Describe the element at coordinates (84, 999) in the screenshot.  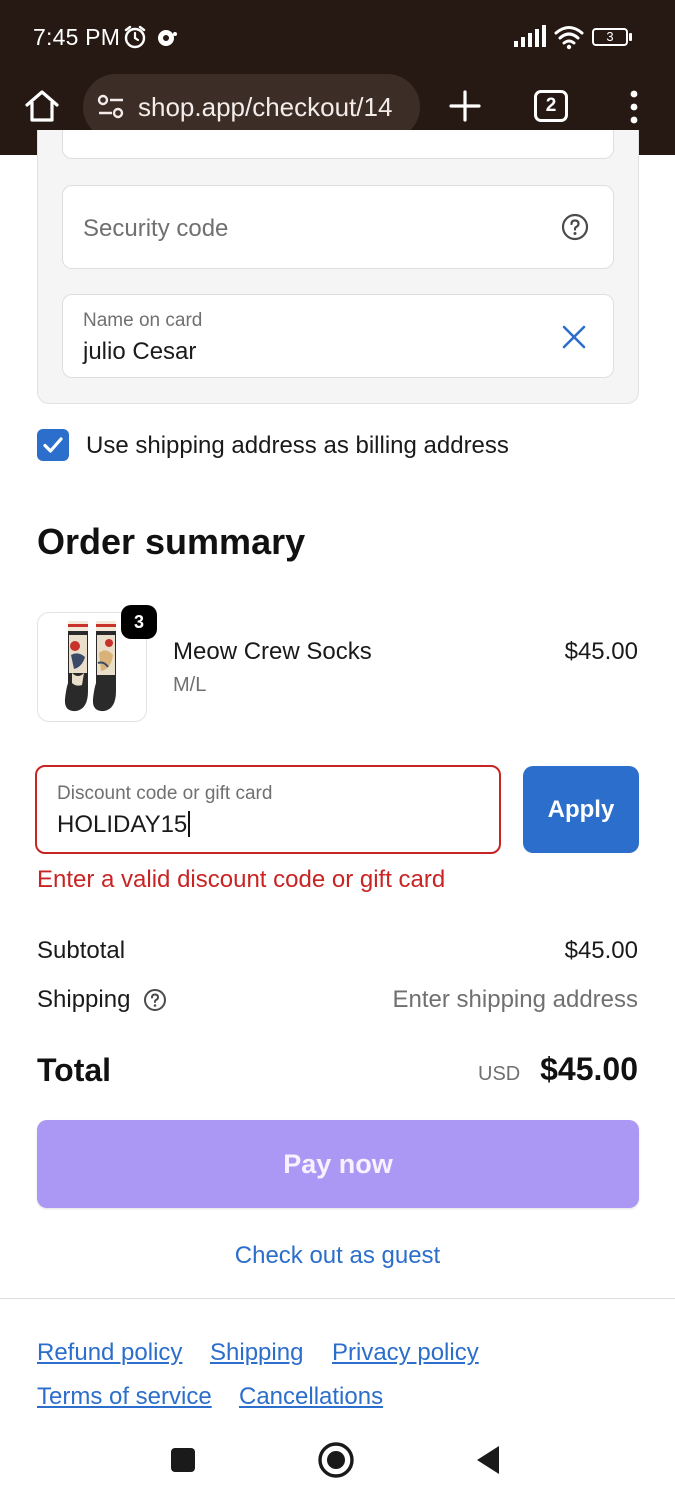
I see `shipping-label: Shipping` at that location.